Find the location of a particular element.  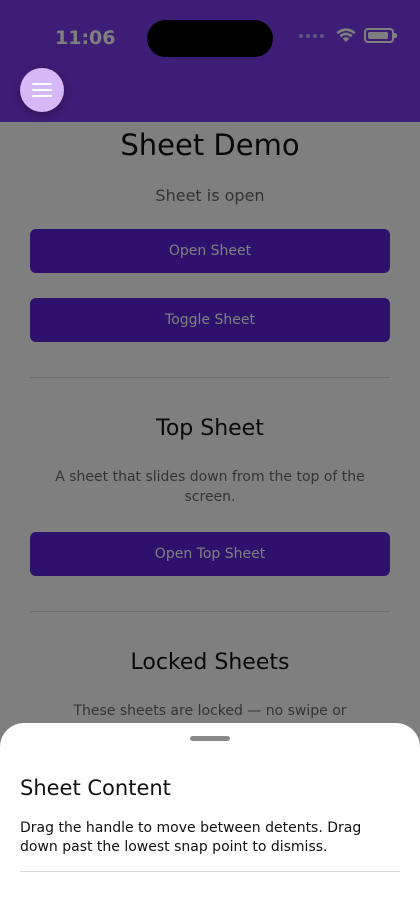

sheet-title: Sheet Content is located at coordinates (95, 788).